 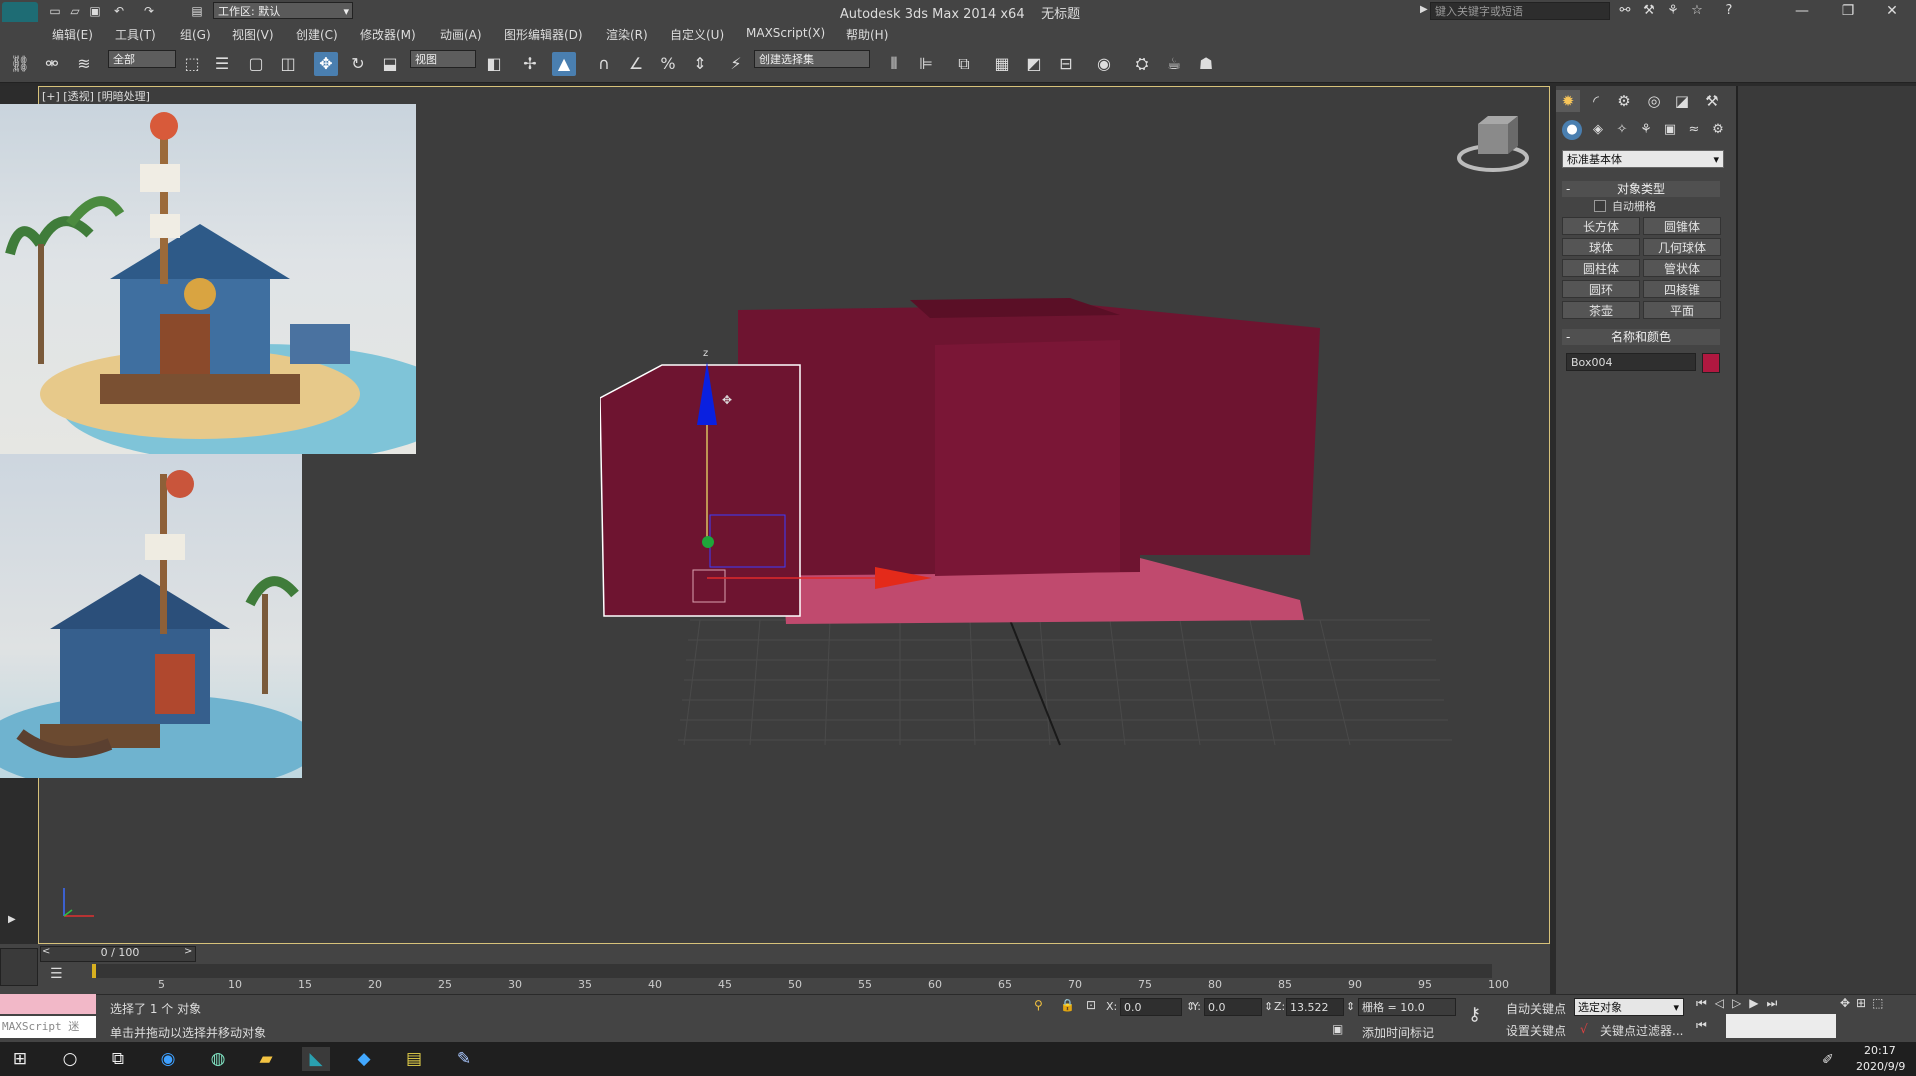 What do you see at coordinates (812, 59) in the screenshot?
I see `named-selection-dropdown: 创建选择集` at bounding box center [812, 59].